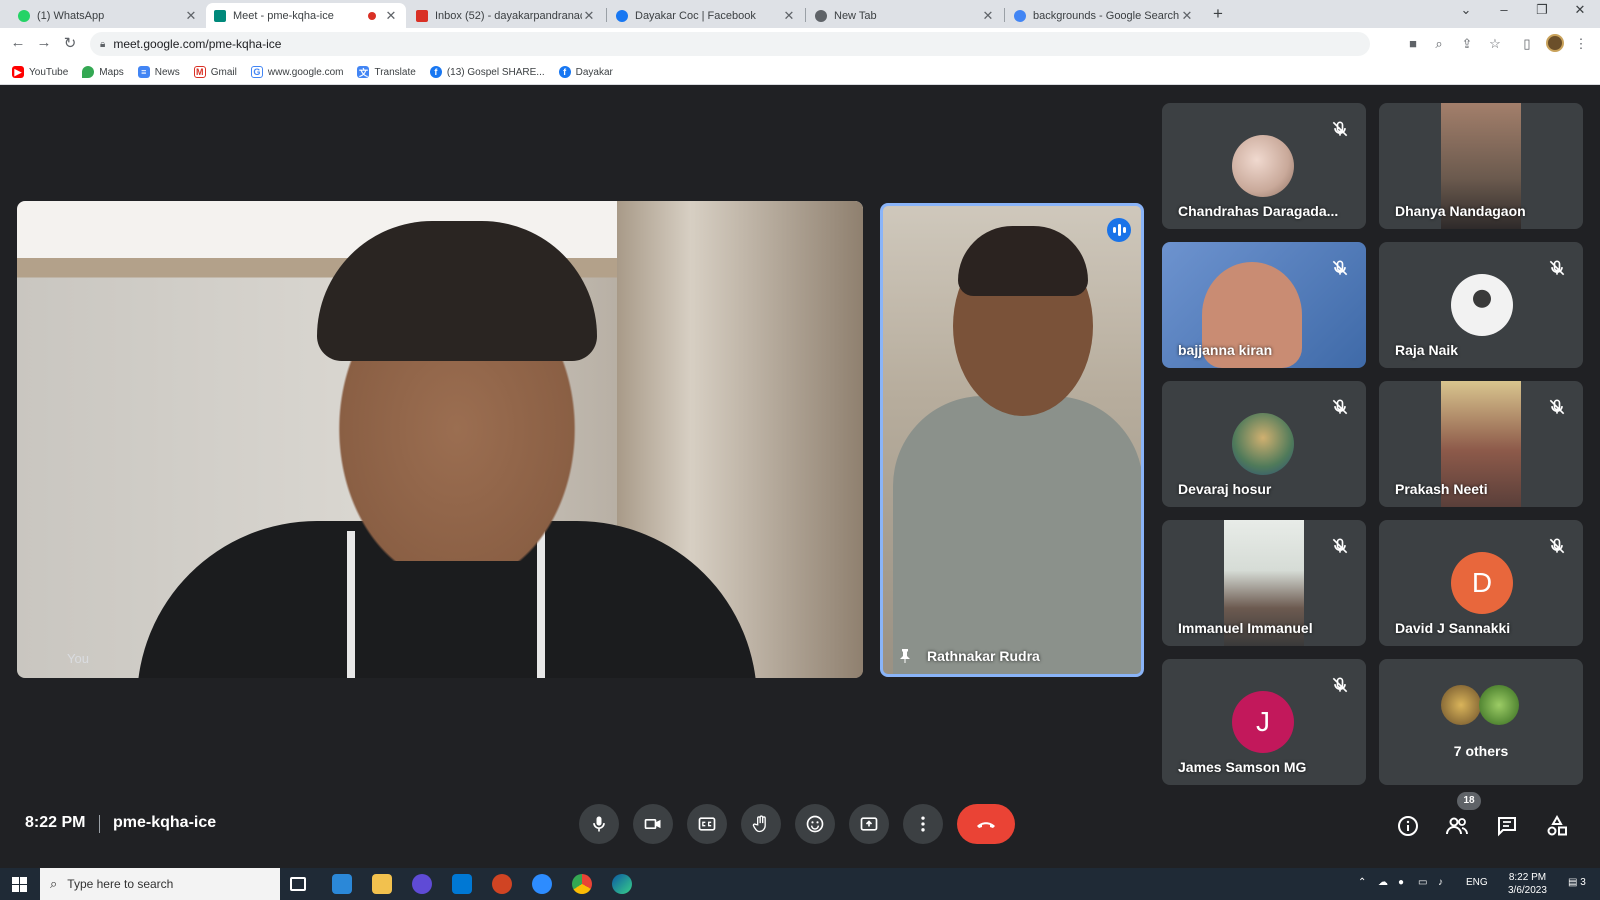 The image size is (1600, 900). I want to click on bookmark-gmail: M Gmail, so click(215, 72).